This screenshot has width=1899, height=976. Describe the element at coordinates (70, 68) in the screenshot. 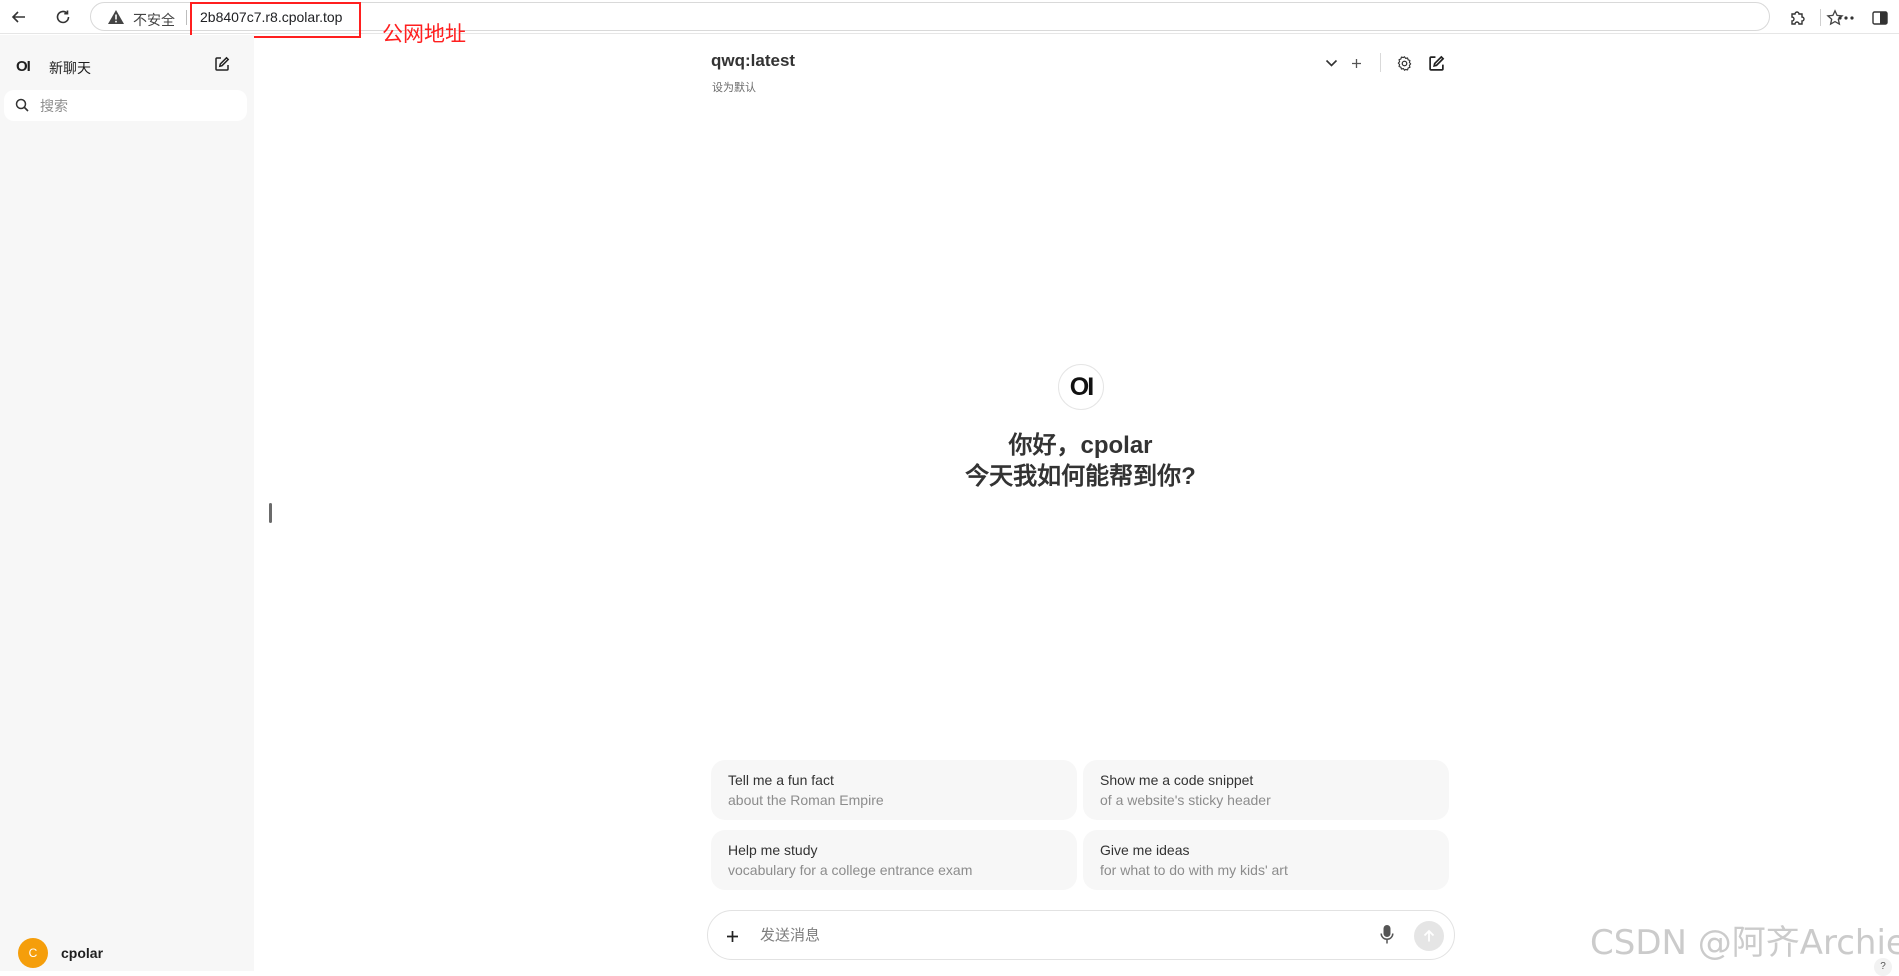

I see `new-chat-button: 新聊天` at that location.